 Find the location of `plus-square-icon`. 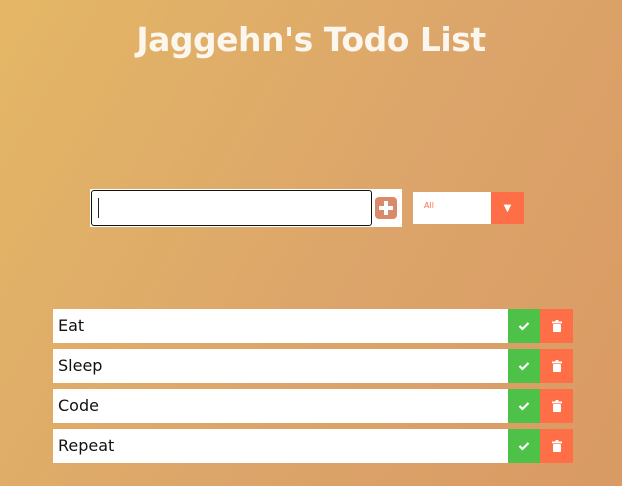

plus-square-icon is located at coordinates (386, 208).